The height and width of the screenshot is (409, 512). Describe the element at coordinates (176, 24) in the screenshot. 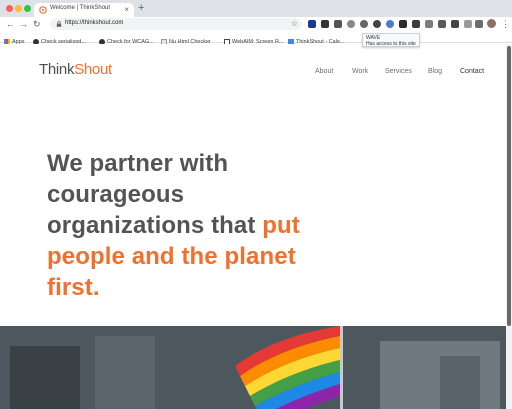

I see `address-bar: https://thinkshout.com ☆` at that location.